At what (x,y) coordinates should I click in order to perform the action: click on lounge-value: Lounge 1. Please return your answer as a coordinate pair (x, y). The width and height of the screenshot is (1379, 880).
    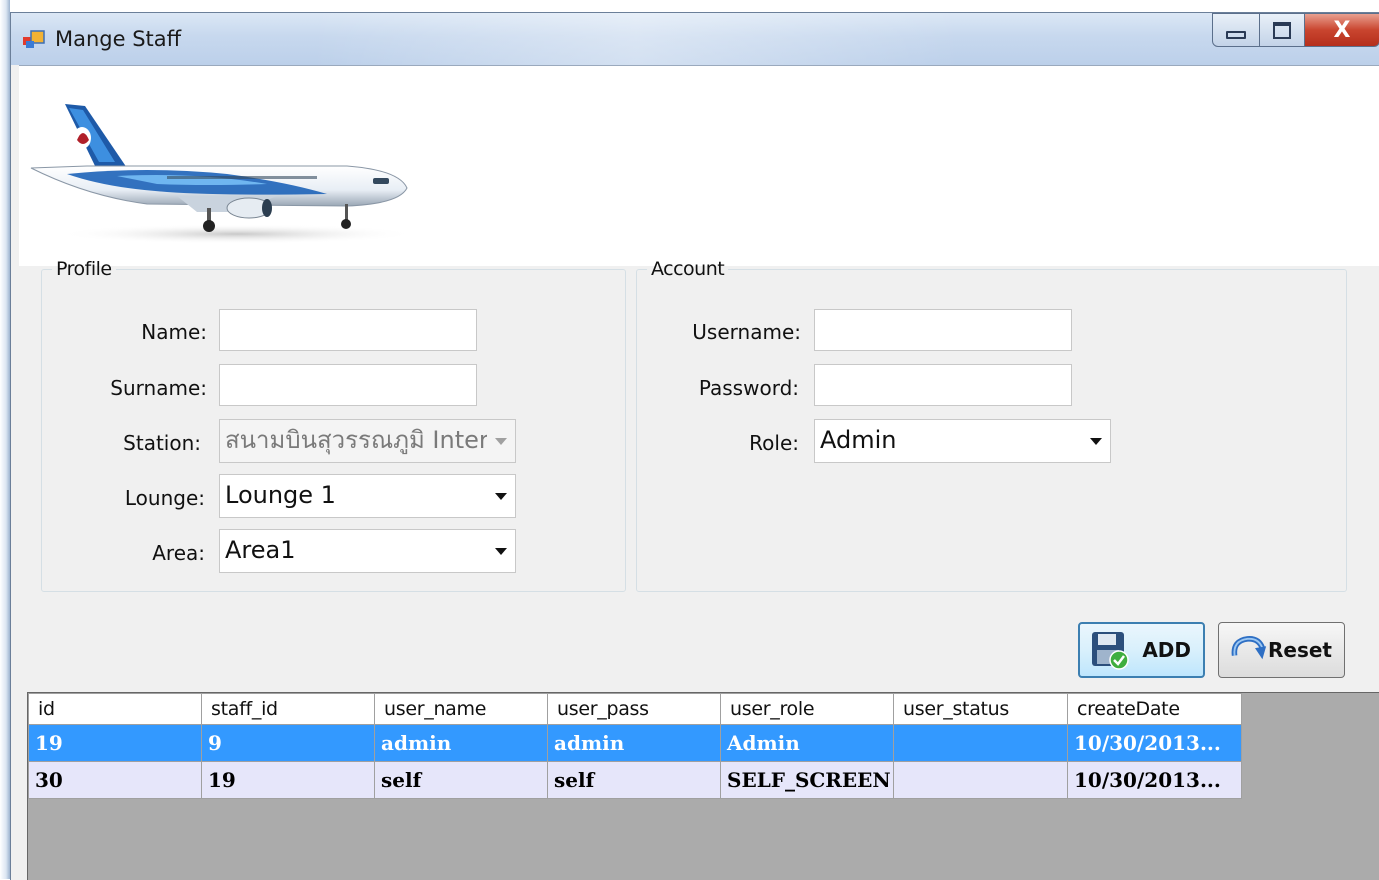
    Looking at the image, I should click on (280, 495).